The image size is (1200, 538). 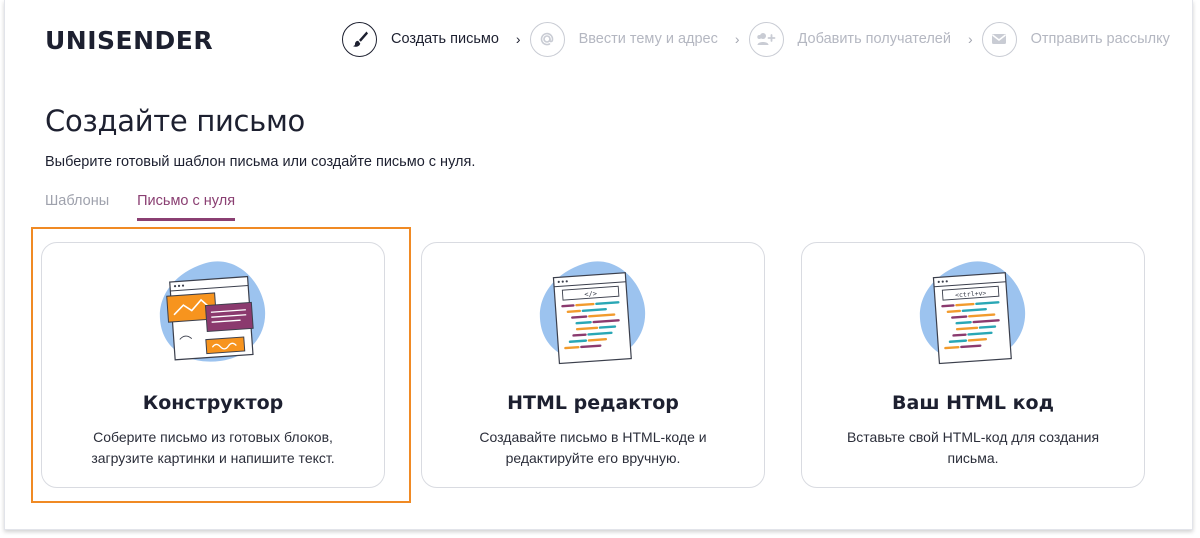 I want to click on step-subject-address: Ввести тему и адрес ›, so click(x=639, y=39).